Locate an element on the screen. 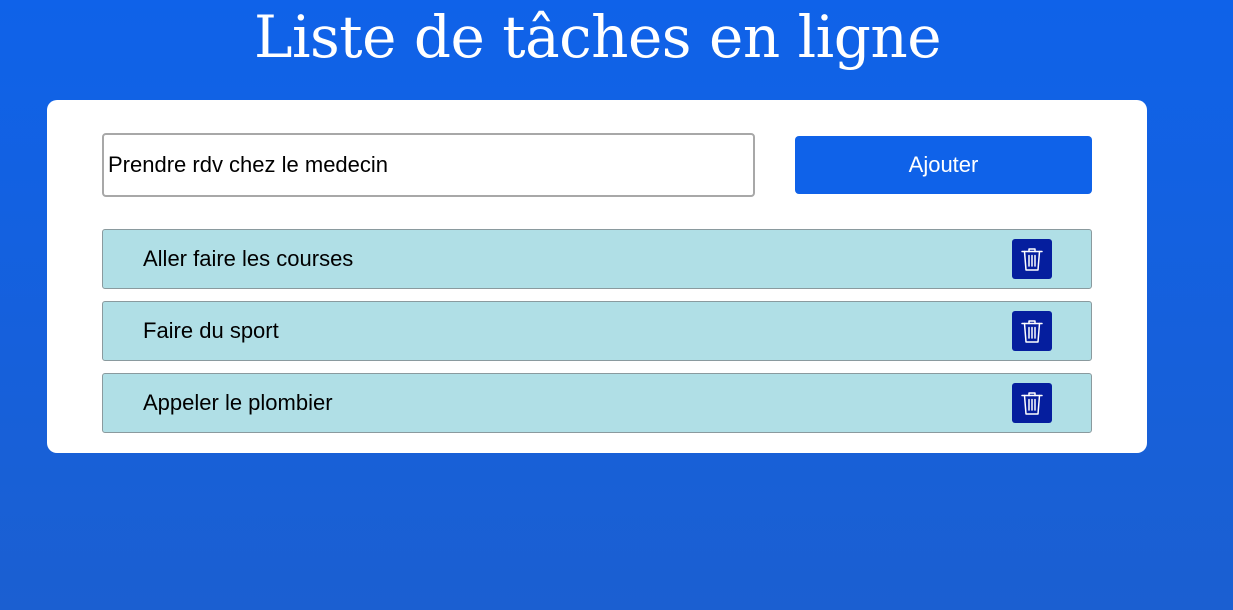  task-input is located at coordinates (428, 165).